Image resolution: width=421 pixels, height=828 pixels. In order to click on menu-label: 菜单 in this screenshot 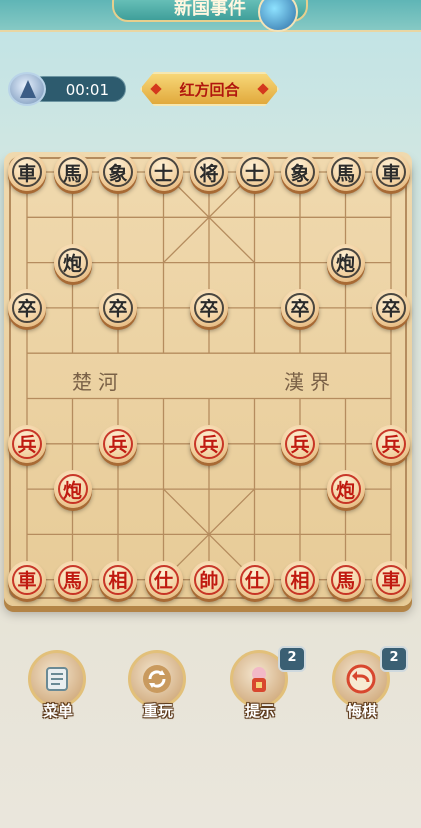, I will do `click(57, 711)`.